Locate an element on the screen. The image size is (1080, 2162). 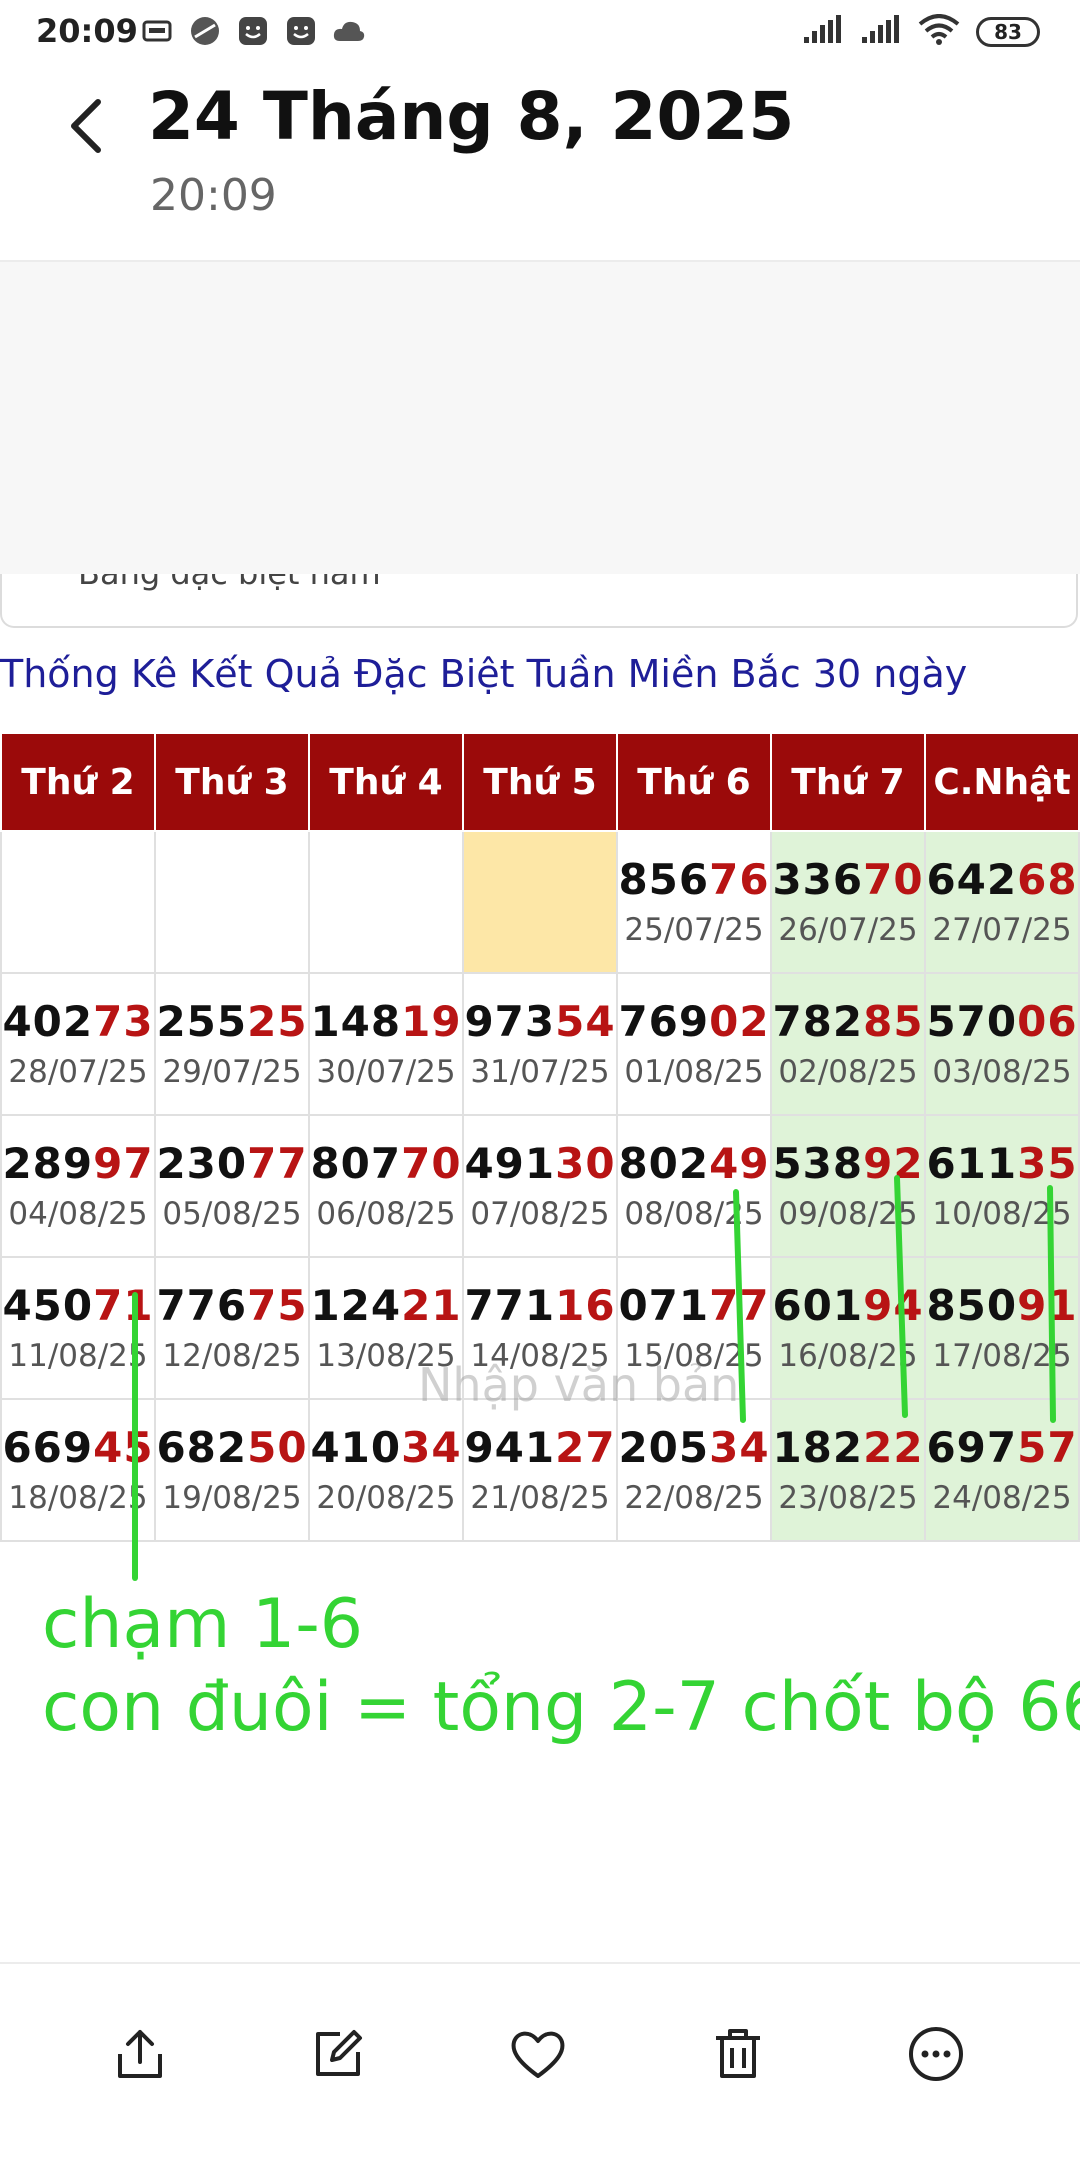
result-number: 77675 is located at coordinates (232, 1306).